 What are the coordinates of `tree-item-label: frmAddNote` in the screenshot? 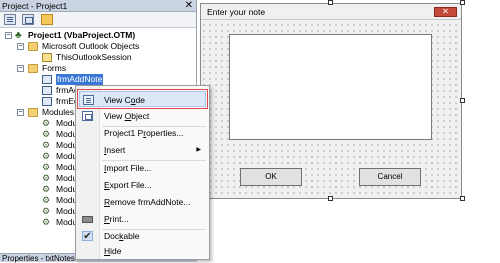 It's located at (80, 79).